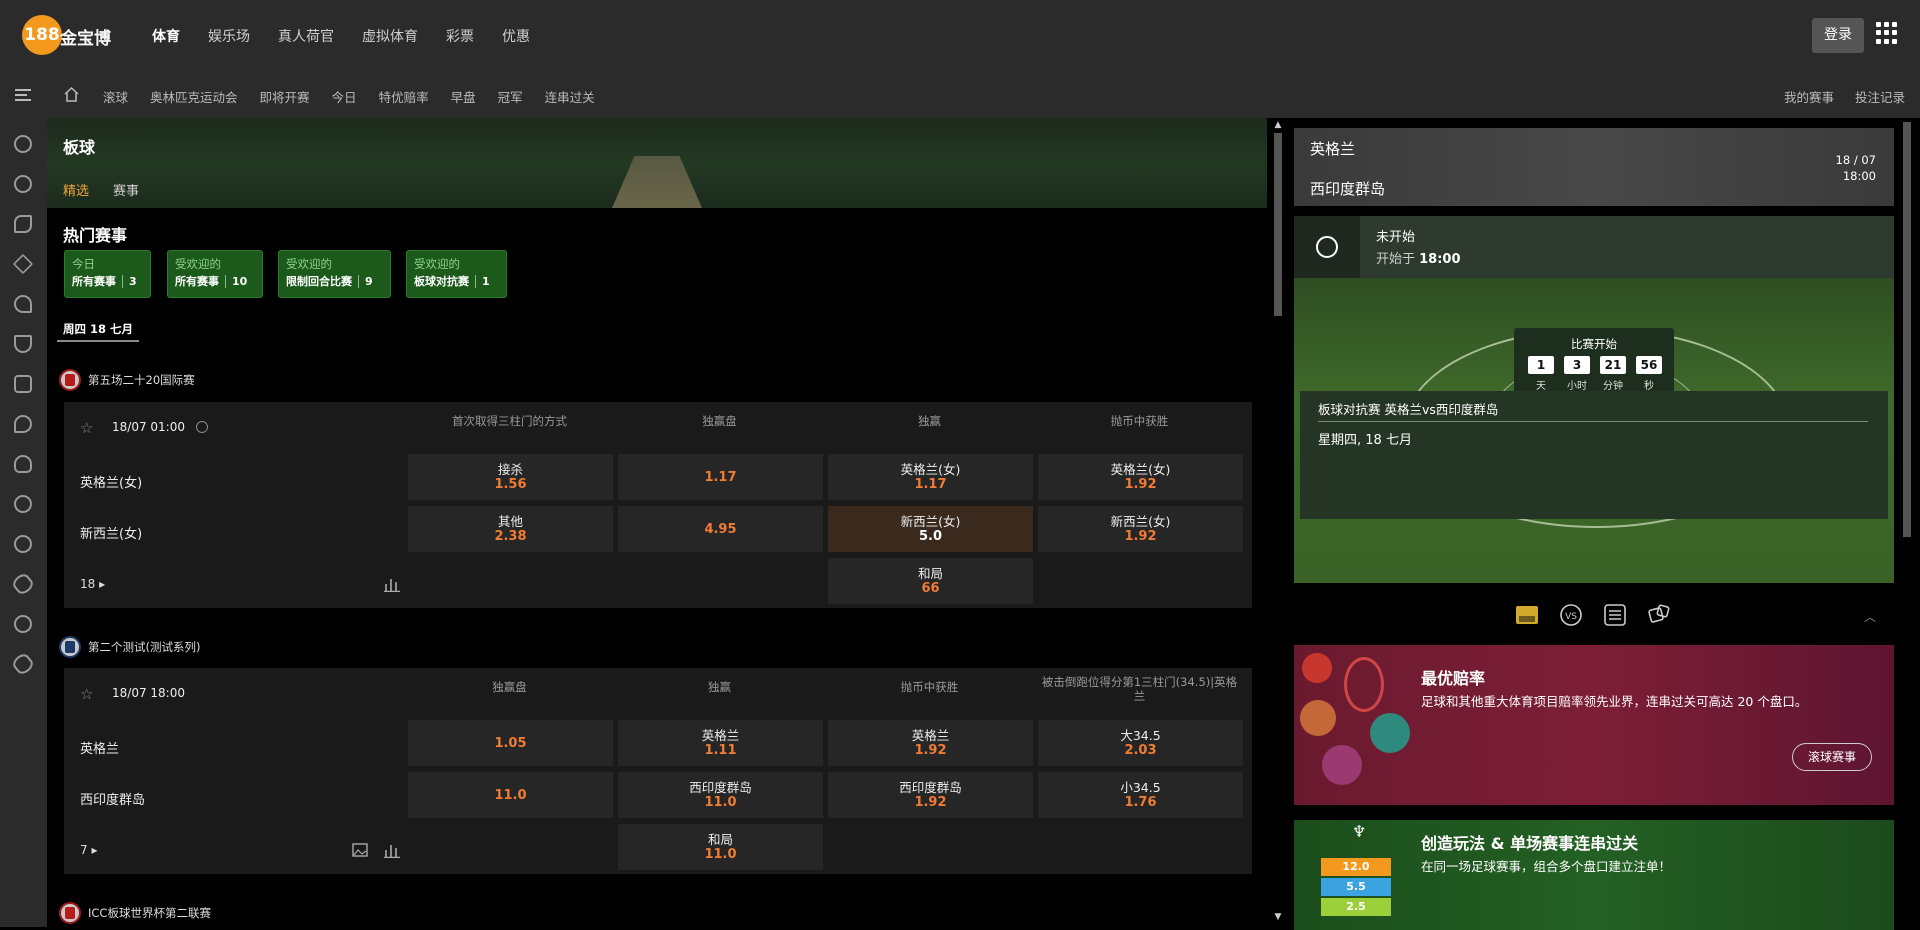 This screenshot has width=1920, height=930. What do you see at coordinates (306, 36) in the screenshot?
I see `nav-live-dealer: 真人荷官` at bounding box center [306, 36].